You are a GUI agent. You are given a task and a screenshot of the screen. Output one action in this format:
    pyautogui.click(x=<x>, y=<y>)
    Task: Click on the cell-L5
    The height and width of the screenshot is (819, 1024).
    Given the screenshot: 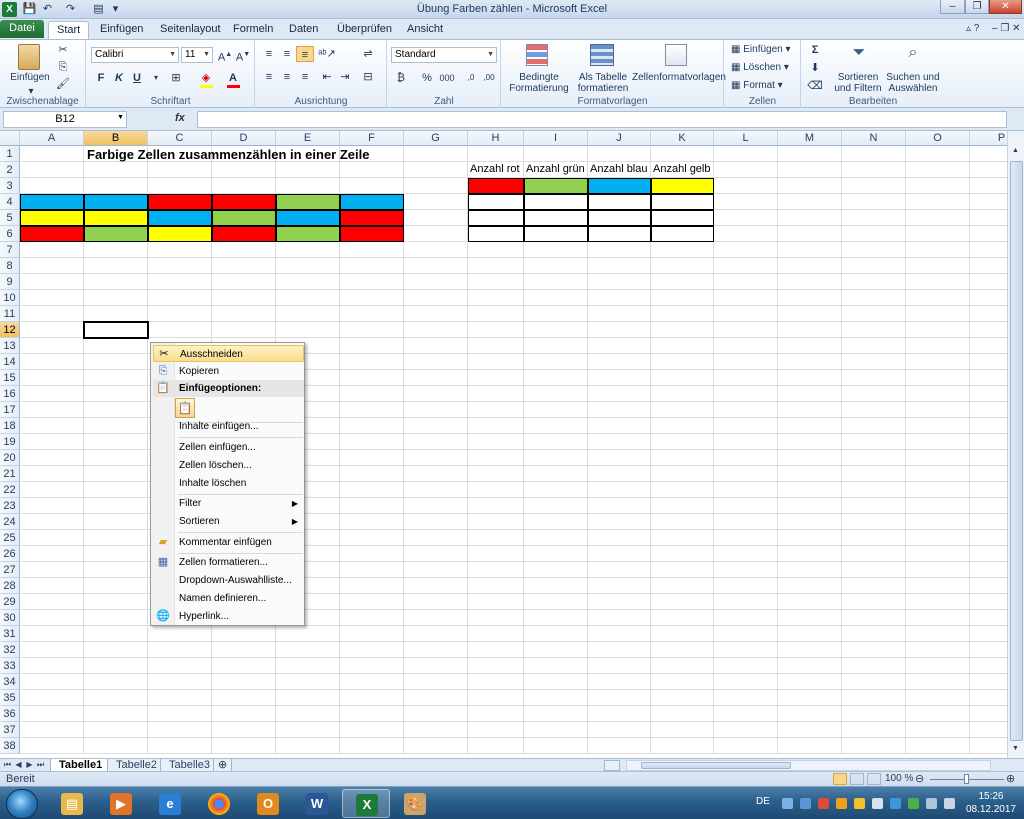 What is the action you would take?
    pyautogui.click(x=746, y=218)
    